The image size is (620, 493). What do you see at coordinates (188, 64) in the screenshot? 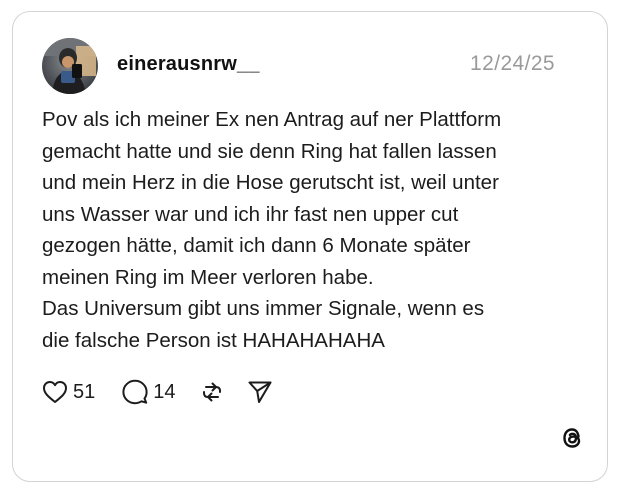
I see `username: einerausnrw__` at bounding box center [188, 64].